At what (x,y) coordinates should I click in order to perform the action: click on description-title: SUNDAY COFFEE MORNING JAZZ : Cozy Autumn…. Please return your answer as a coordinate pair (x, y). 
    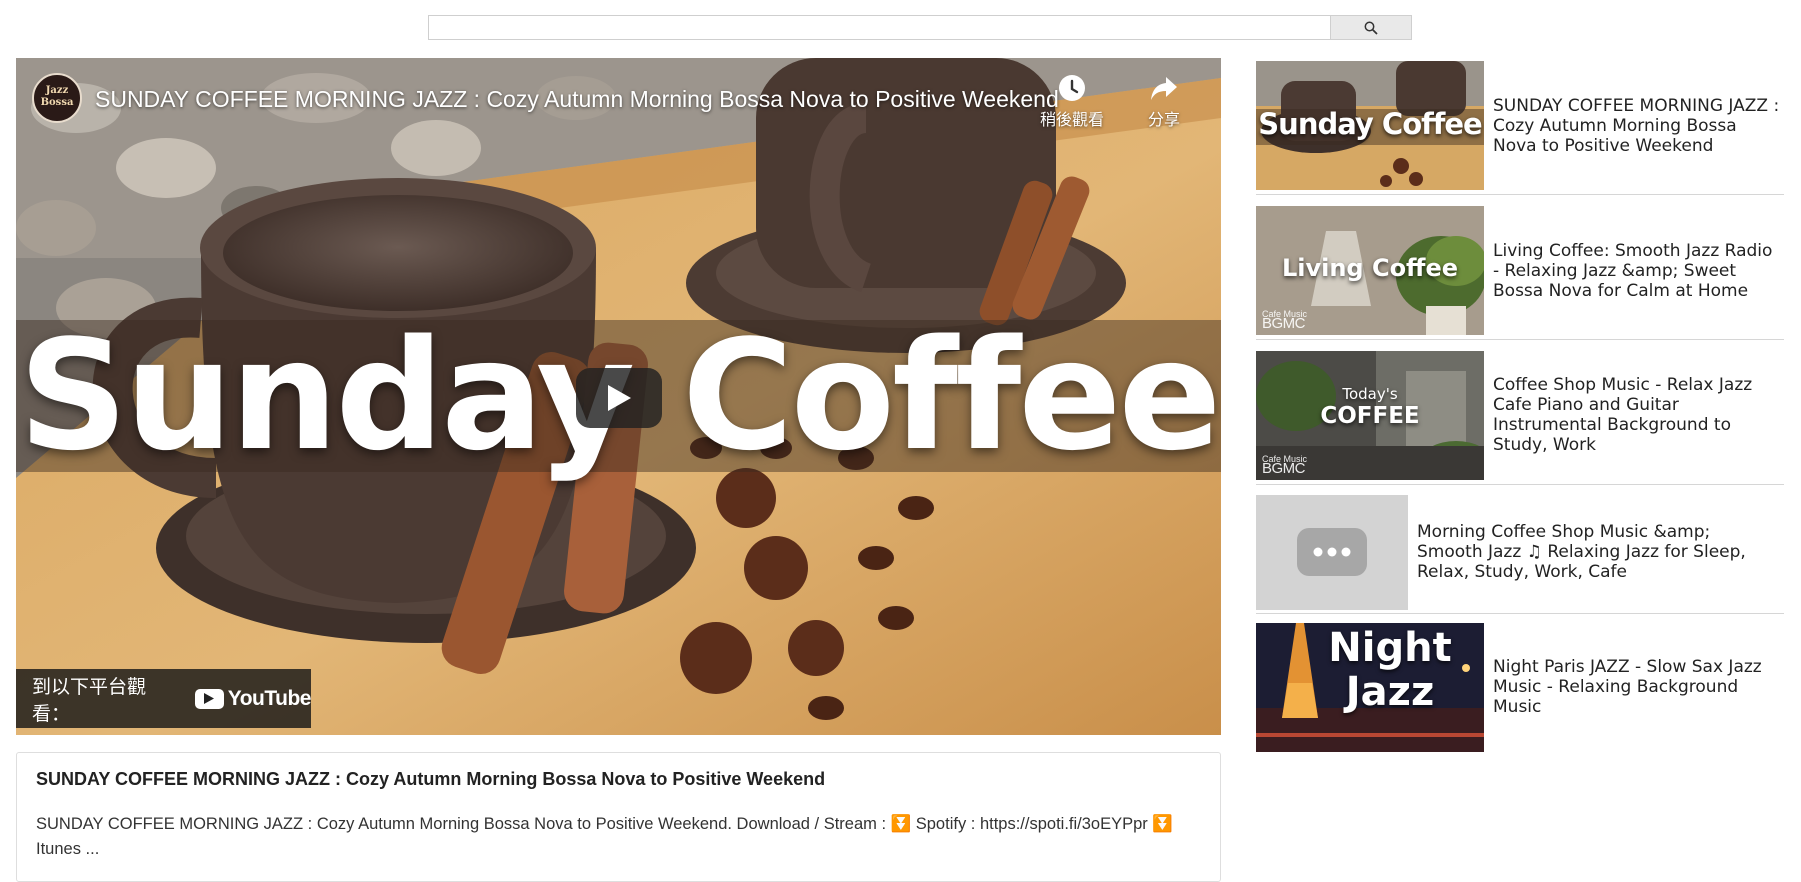
    Looking at the image, I should click on (618, 779).